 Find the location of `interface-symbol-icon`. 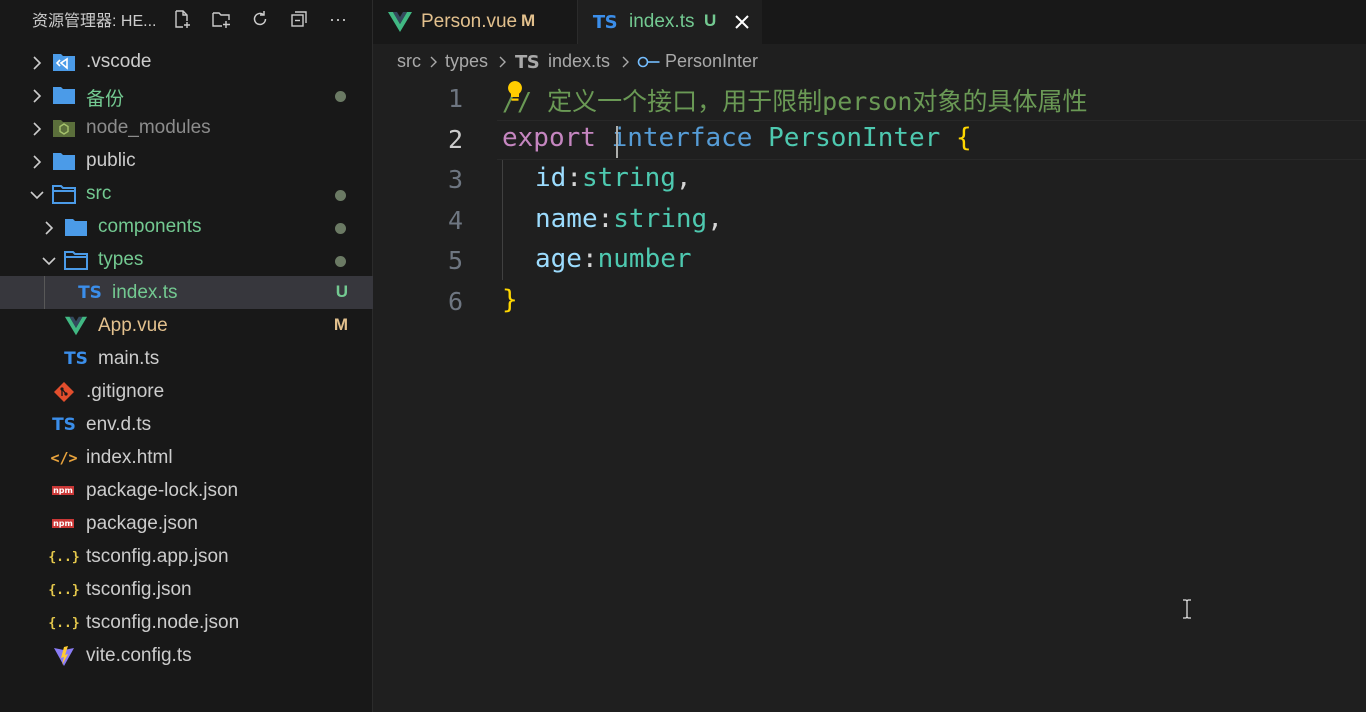

interface-symbol-icon is located at coordinates (648, 62).